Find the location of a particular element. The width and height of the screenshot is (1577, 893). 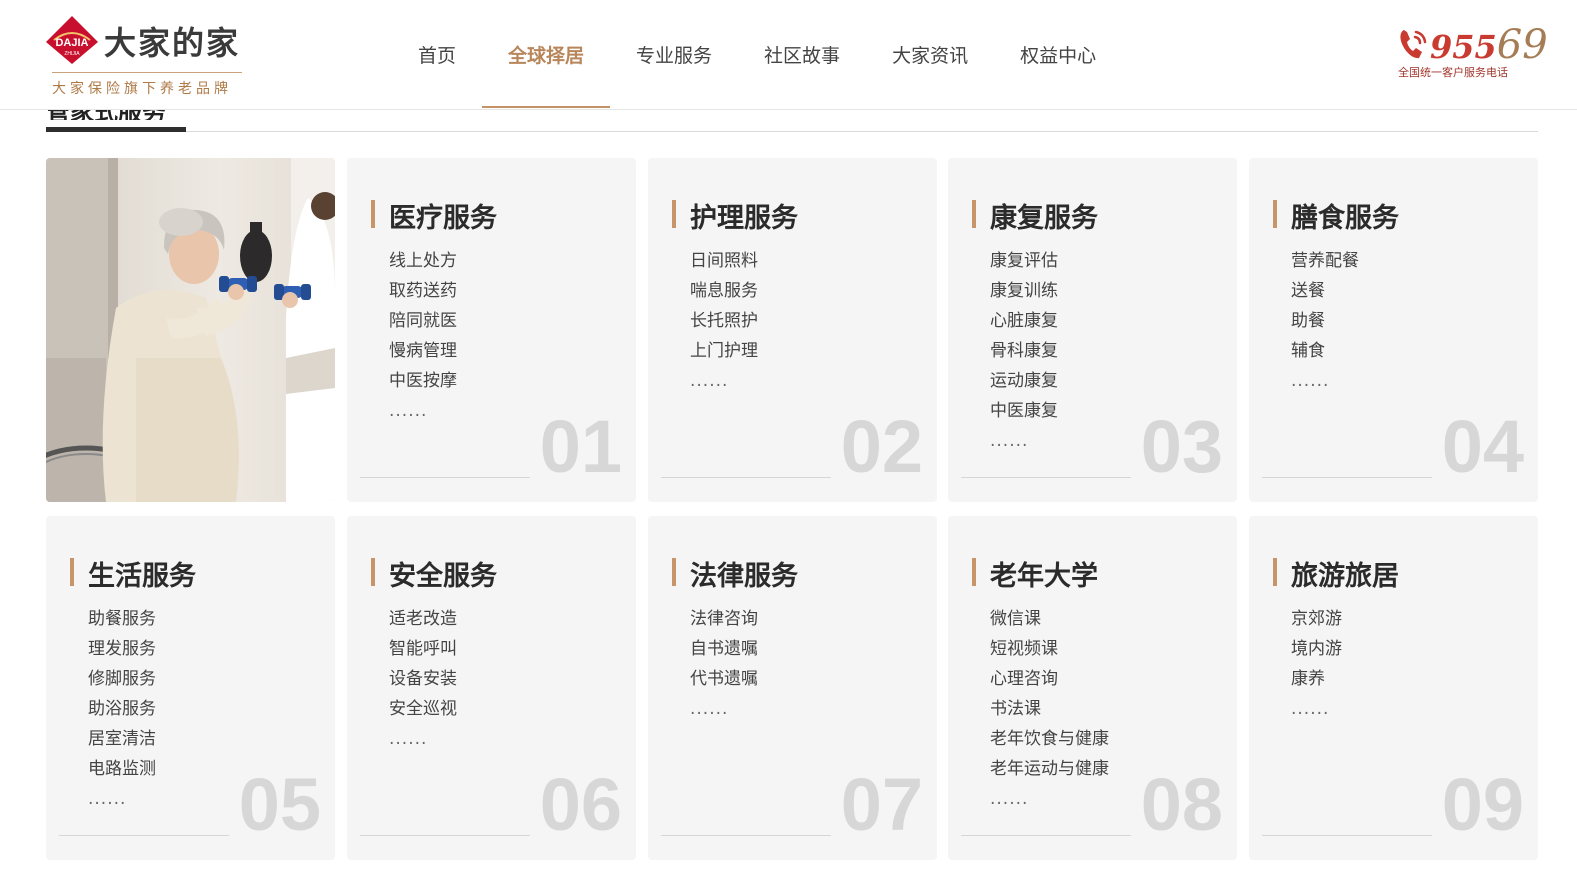

nav-item-3: 专业服务 is located at coordinates (674, 54).